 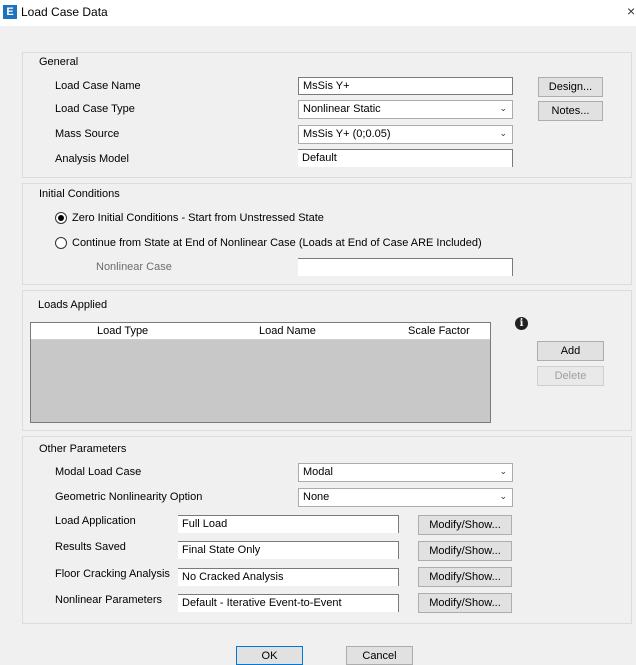 What do you see at coordinates (288, 550) in the screenshot?
I see `results-saved-field: Final State Only` at bounding box center [288, 550].